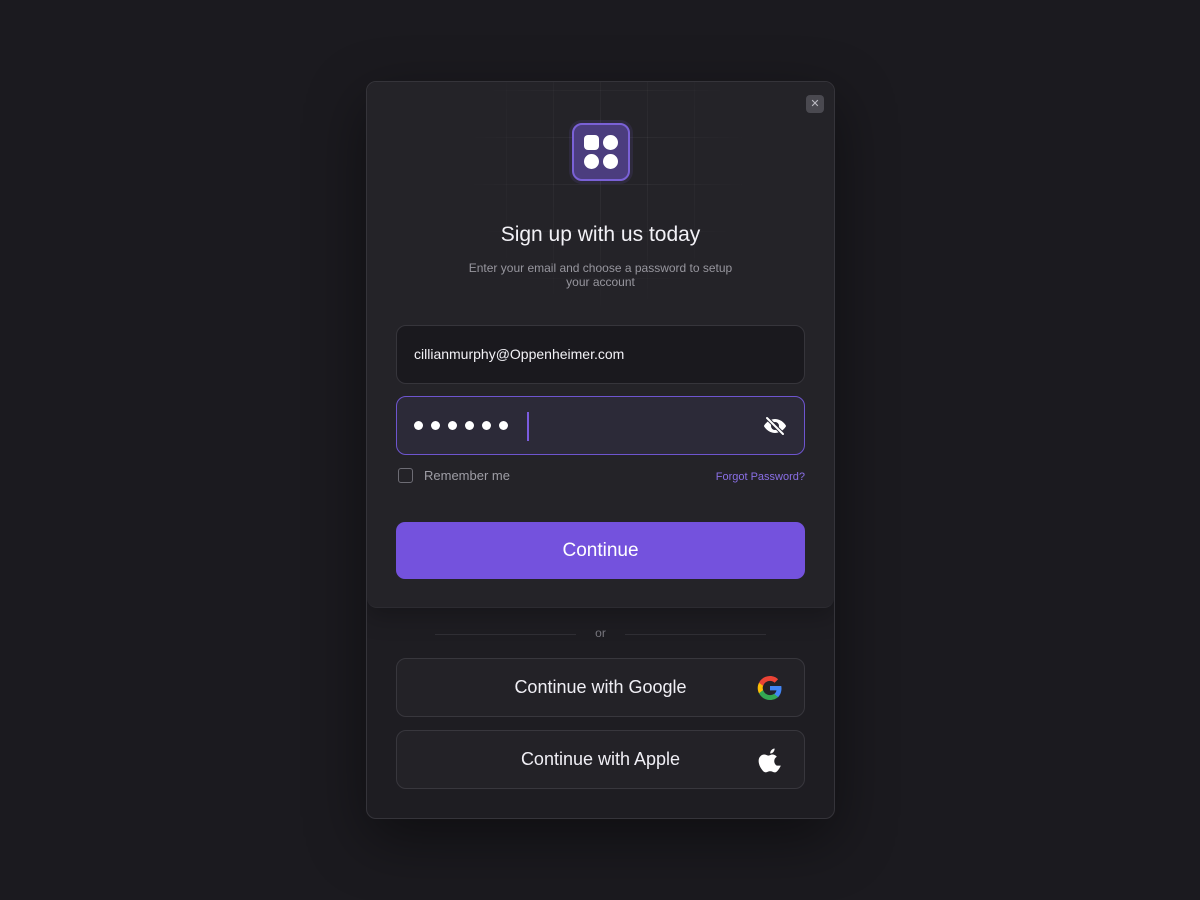 This screenshot has width=1200, height=900. What do you see at coordinates (600, 550) in the screenshot?
I see `continue-button: Continue` at bounding box center [600, 550].